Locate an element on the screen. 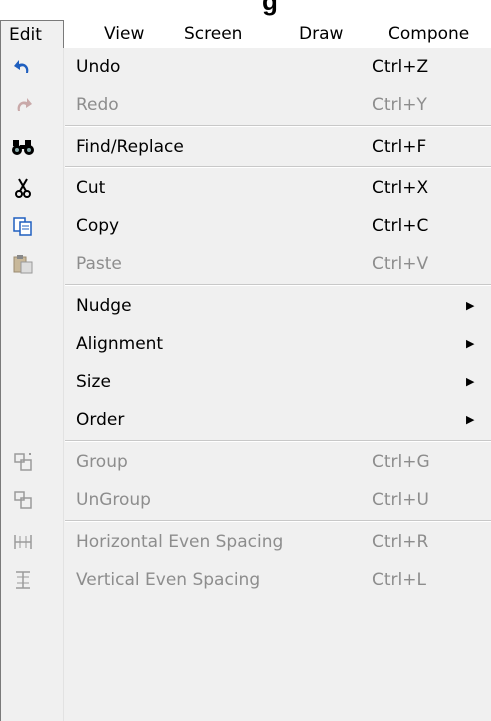  menu-item-horizontal-even-spacing: Horizontal Even Spacing Ctrl+R is located at coordinates (246, 542).